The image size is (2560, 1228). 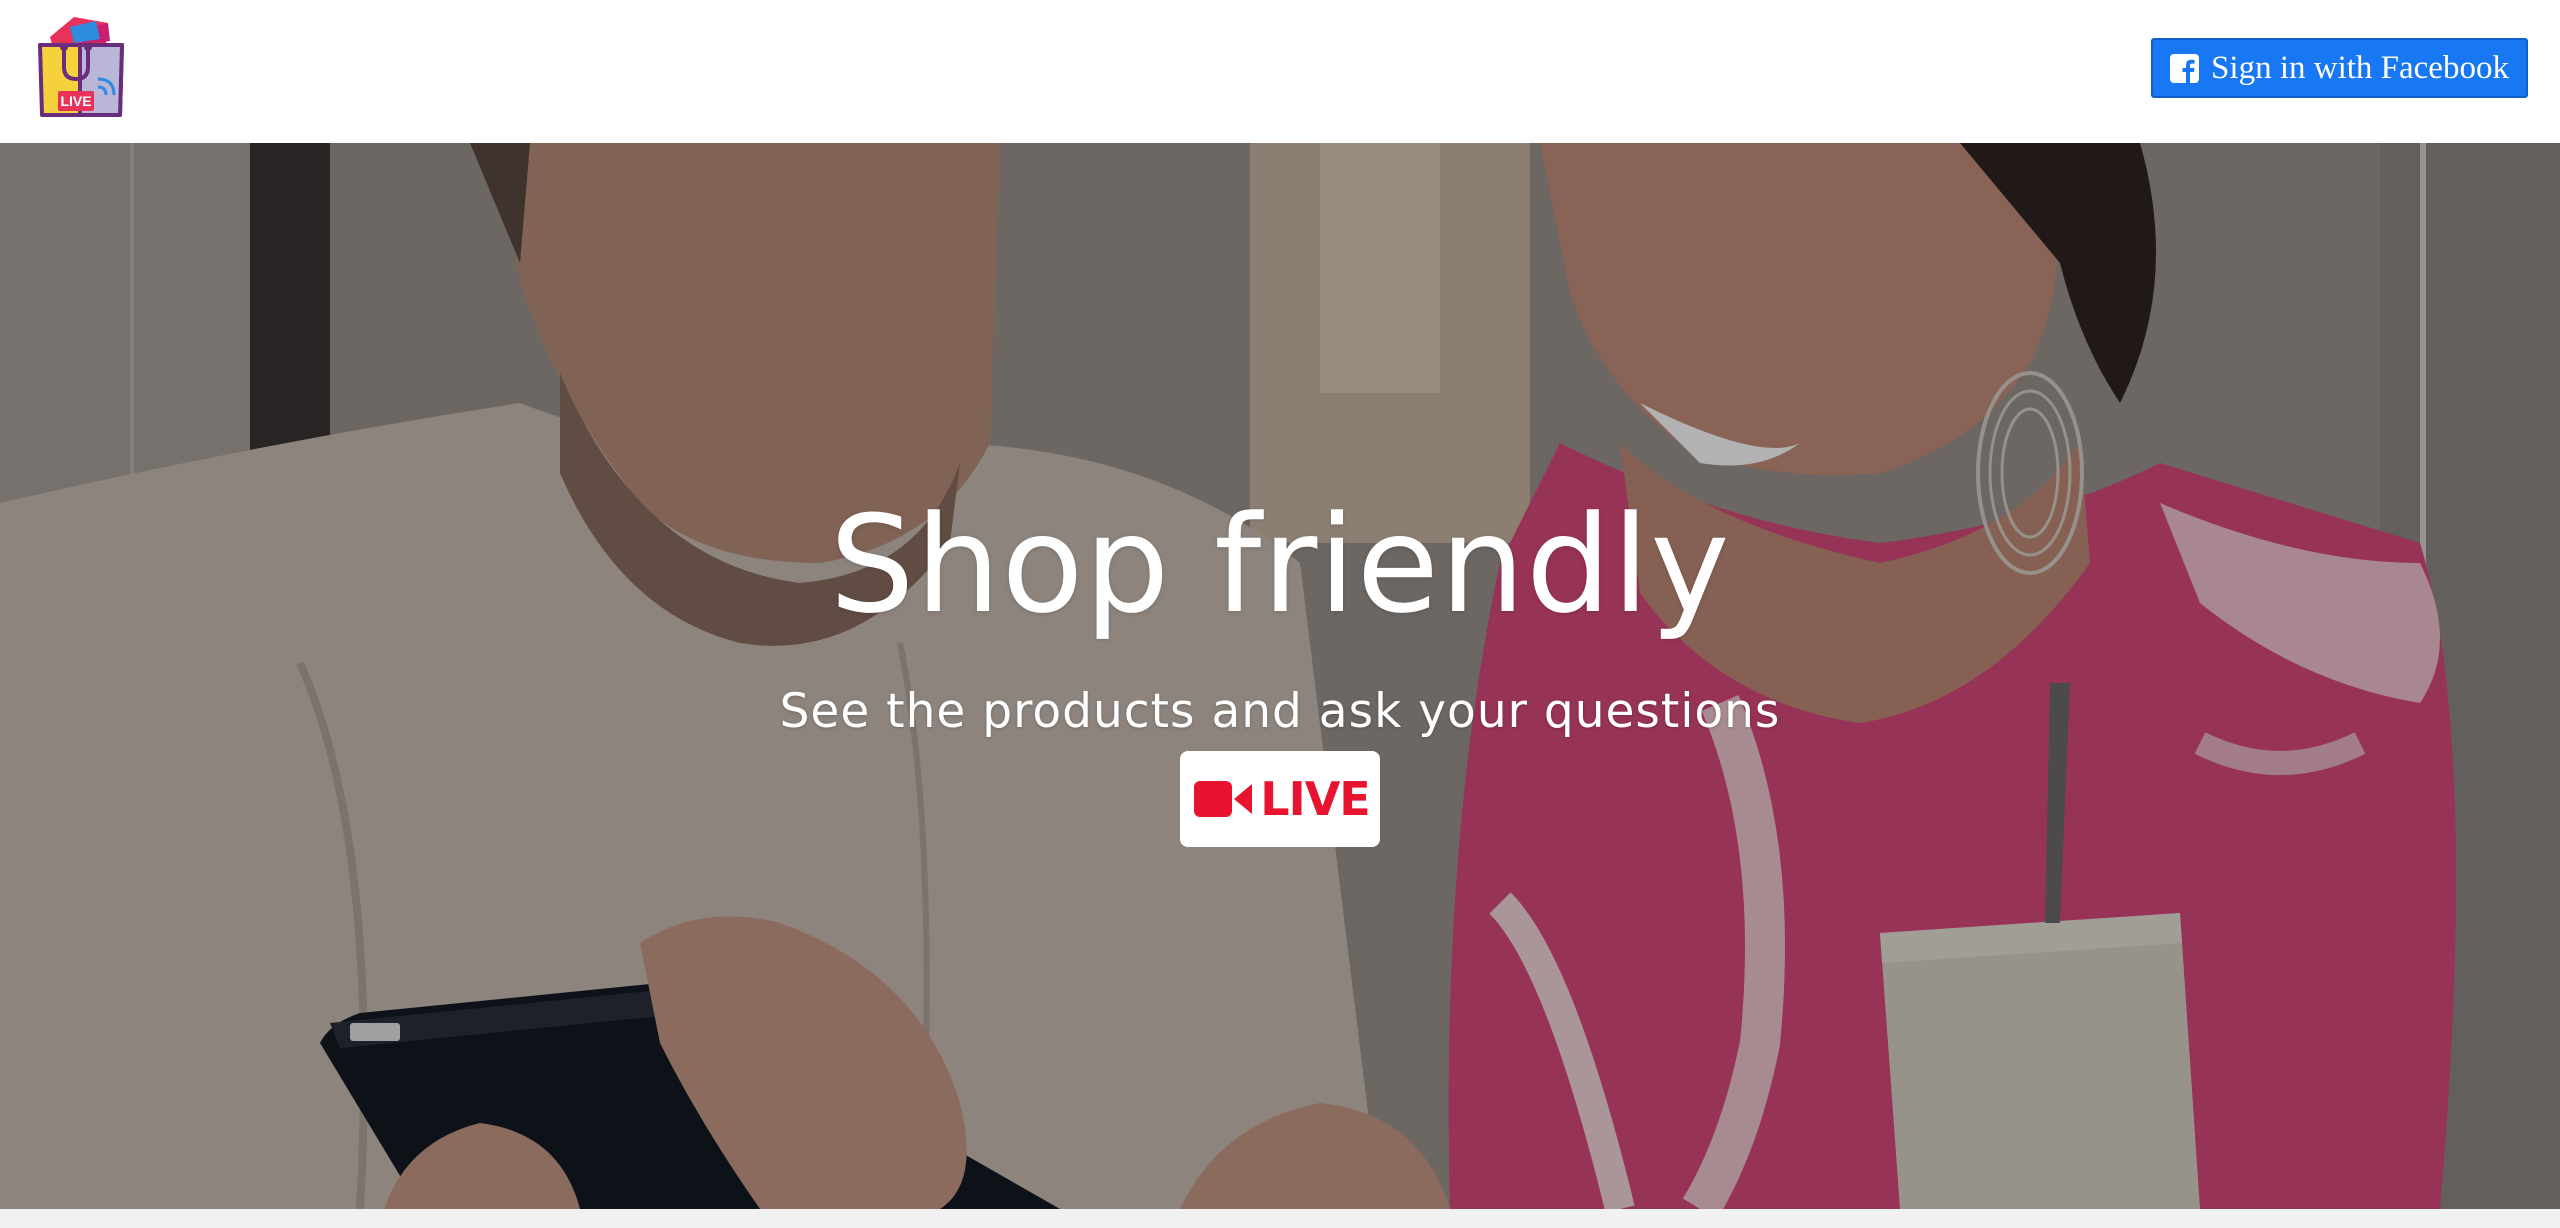 I want to click on go-live-button: LIVE, so click(x=1280, y=799).